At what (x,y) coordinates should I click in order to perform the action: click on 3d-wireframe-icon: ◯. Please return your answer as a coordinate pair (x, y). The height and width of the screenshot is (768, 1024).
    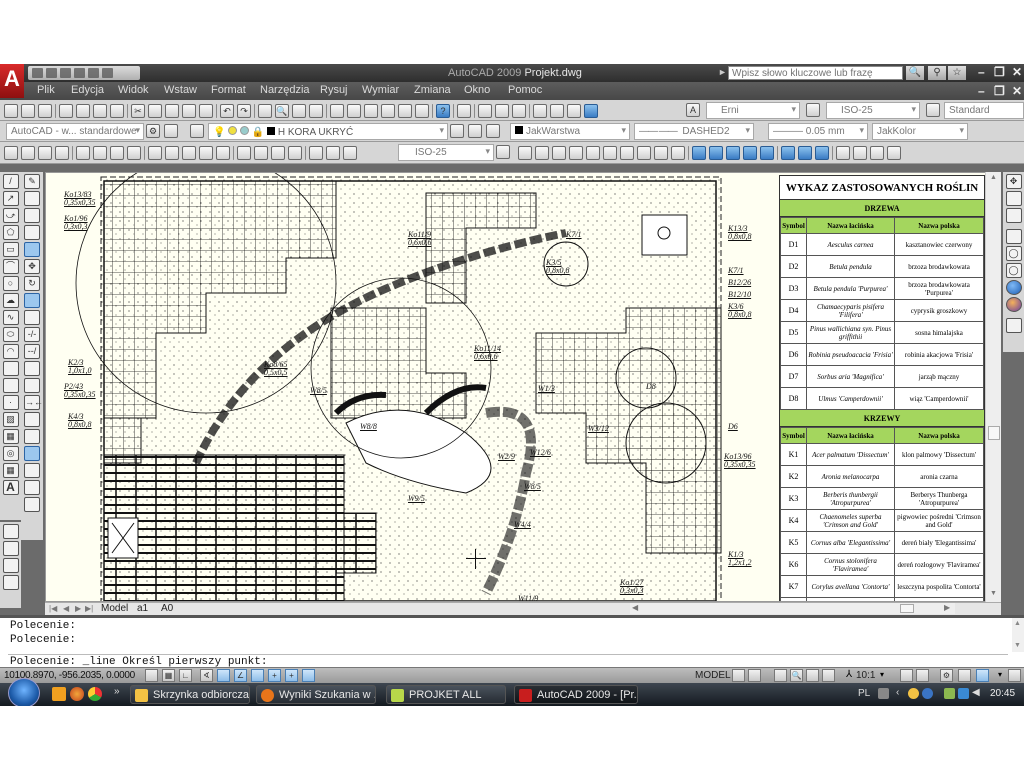
    Looking at the image, I should click on (1013, 253).